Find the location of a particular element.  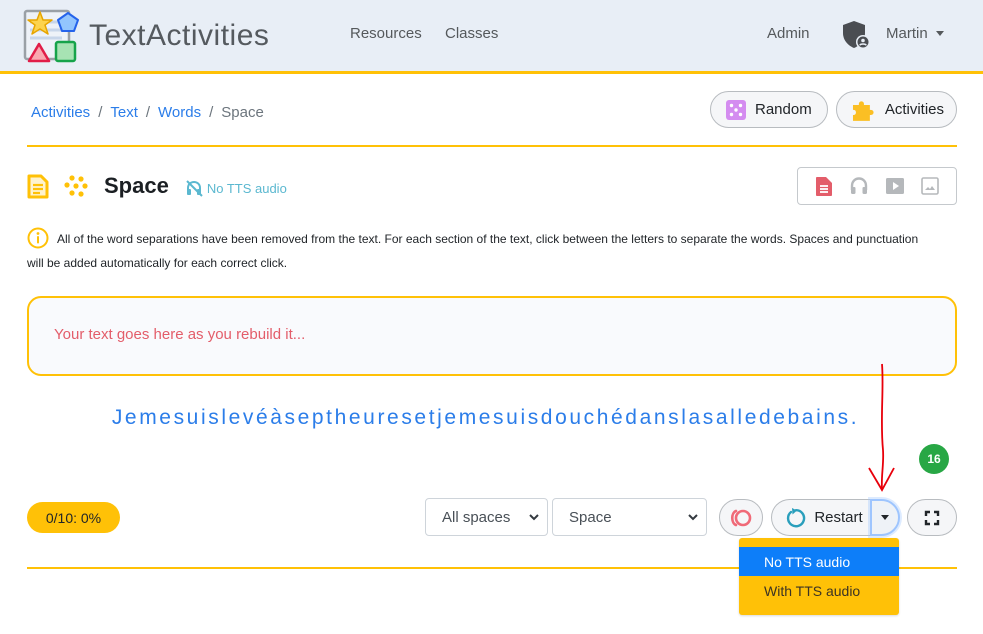

restart-button: Restart is located at coordinates (821, 517).